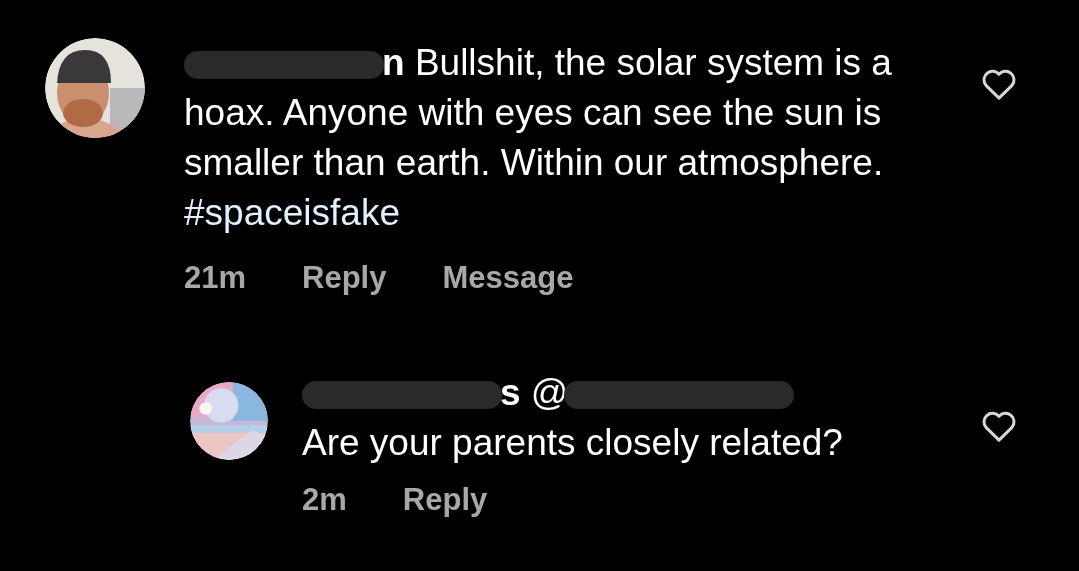 The height and width of the screenshot is (571, 1079). I want to click on username-link: n, so click(393, 62).